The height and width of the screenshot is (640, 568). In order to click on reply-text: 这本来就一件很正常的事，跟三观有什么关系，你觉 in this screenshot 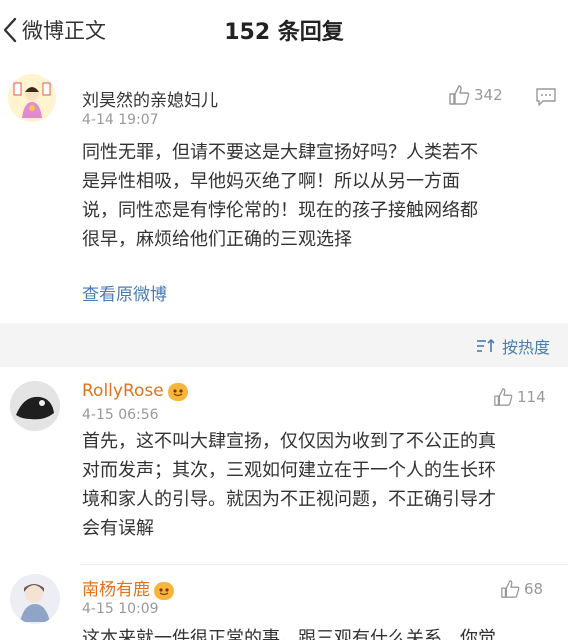, I will do `click(289, 632)`.